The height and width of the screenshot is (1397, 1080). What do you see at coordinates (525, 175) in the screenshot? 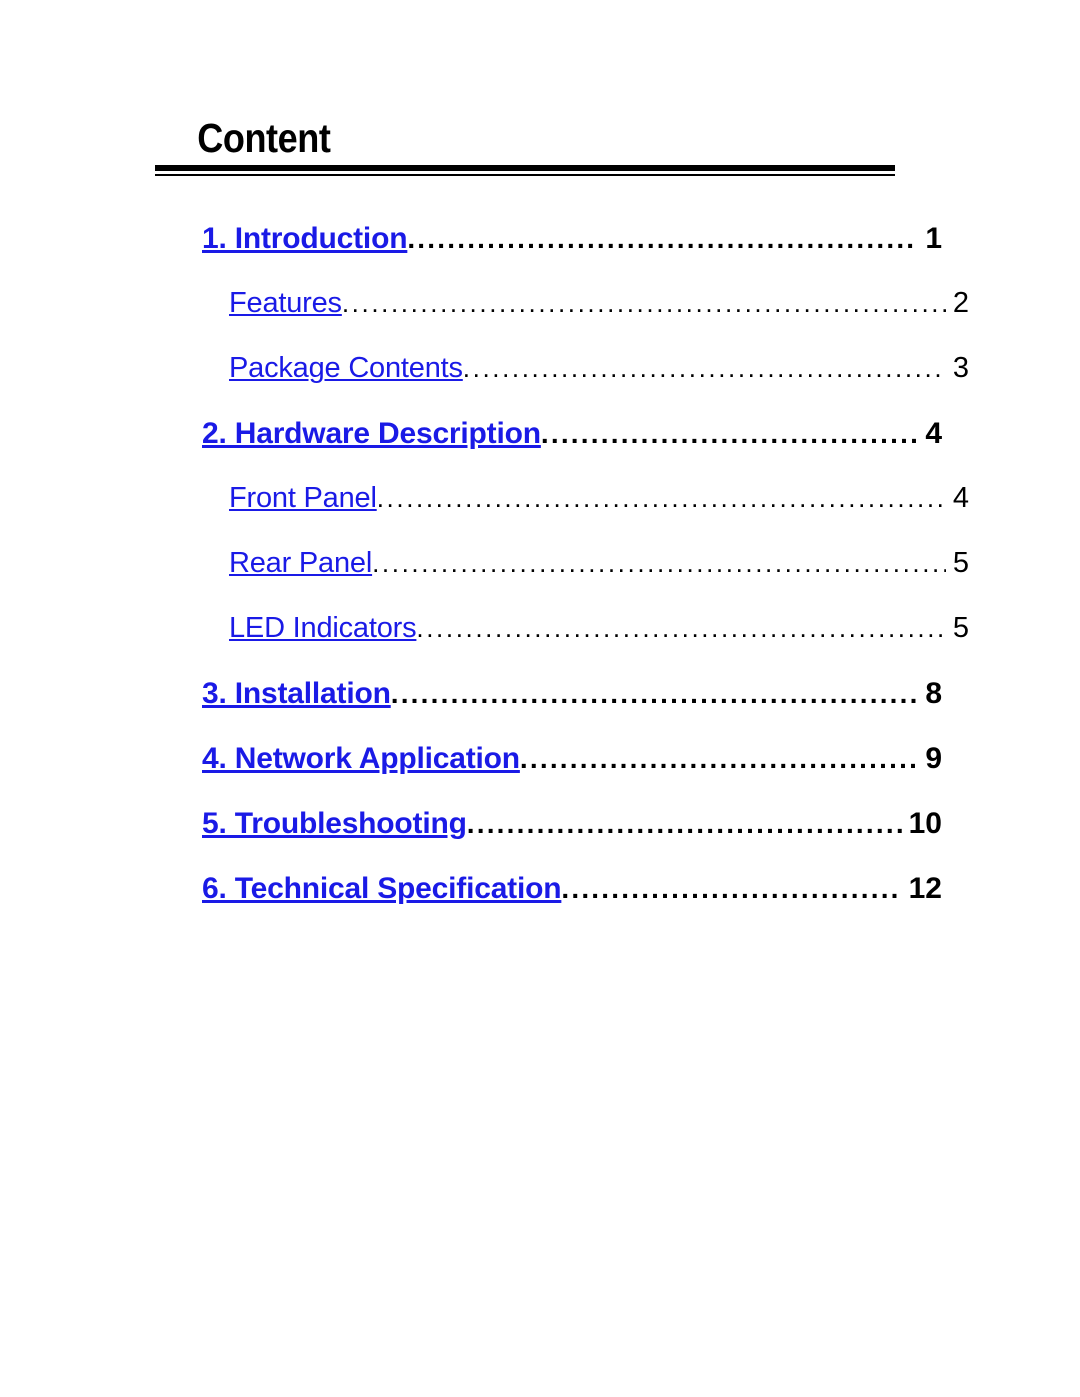
I see `title-rule-thin` at bounding box center [525, 175].